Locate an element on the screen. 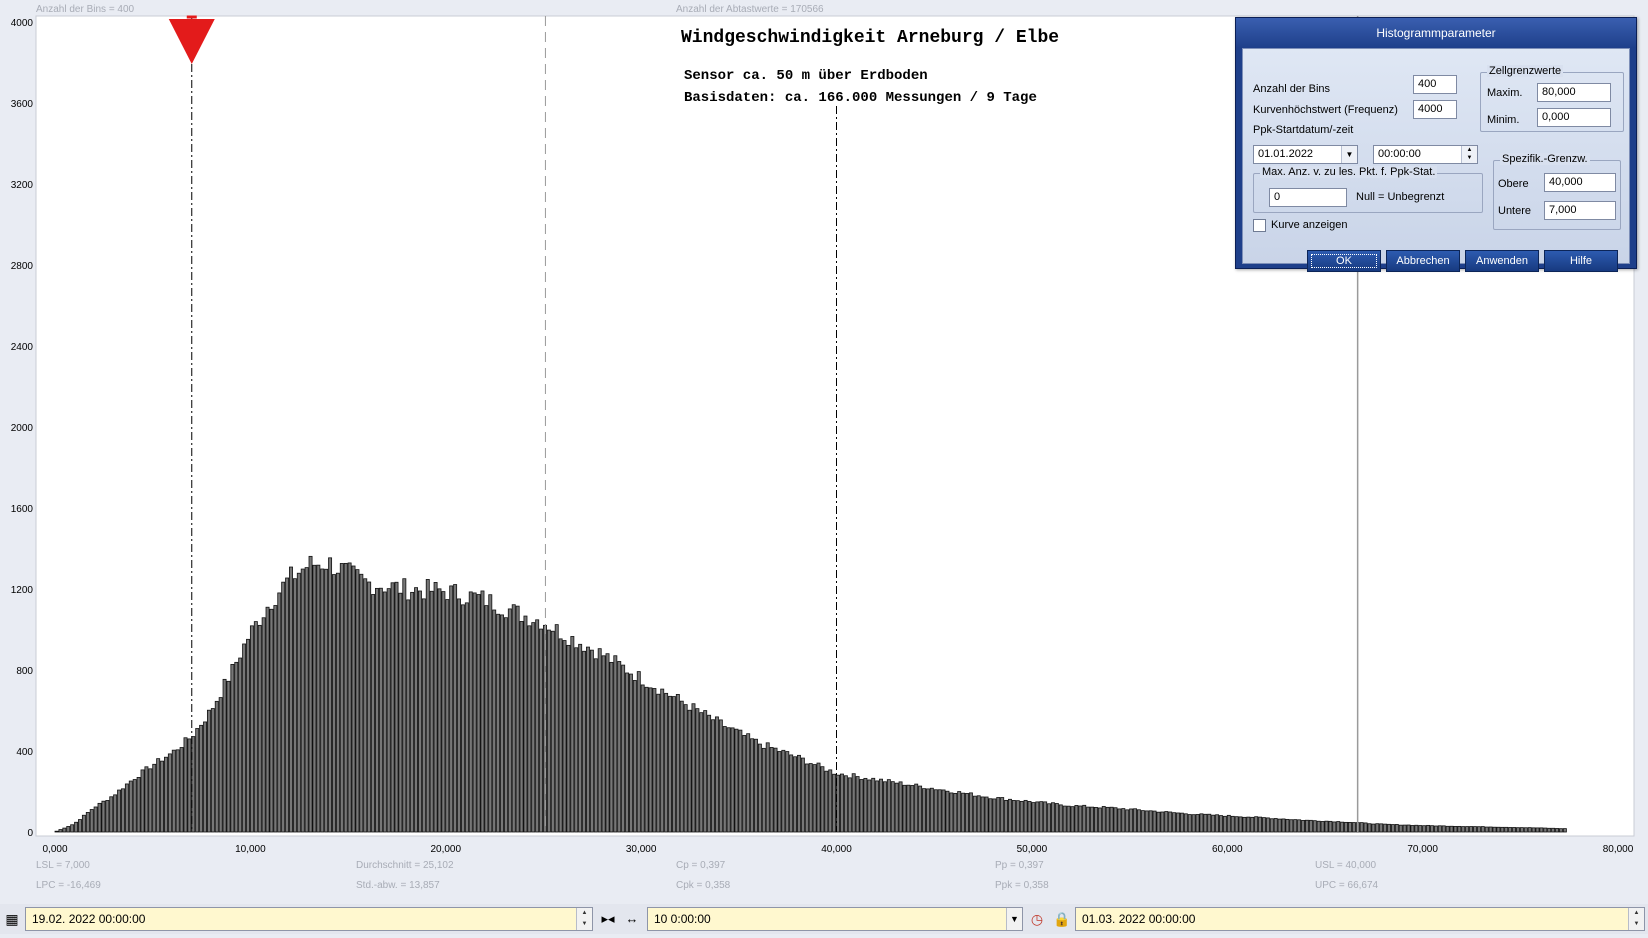 The height and width of the screenshot is (938, 1648). start-spinner-icon: ▲ ▼ is located at coordinates (584, 919).